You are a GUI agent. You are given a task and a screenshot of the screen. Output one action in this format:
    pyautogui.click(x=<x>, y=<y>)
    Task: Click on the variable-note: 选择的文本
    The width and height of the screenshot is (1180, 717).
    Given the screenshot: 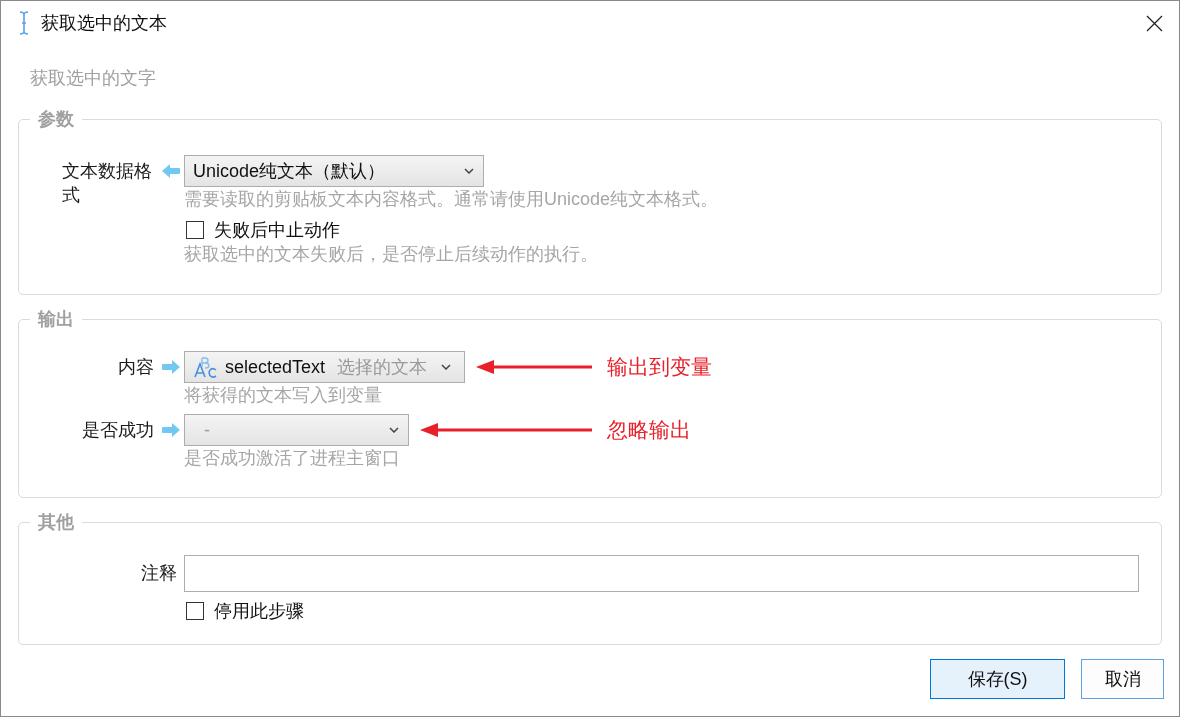 What is the action you would take?
    pyautogui.click(x=382, y=367)
    